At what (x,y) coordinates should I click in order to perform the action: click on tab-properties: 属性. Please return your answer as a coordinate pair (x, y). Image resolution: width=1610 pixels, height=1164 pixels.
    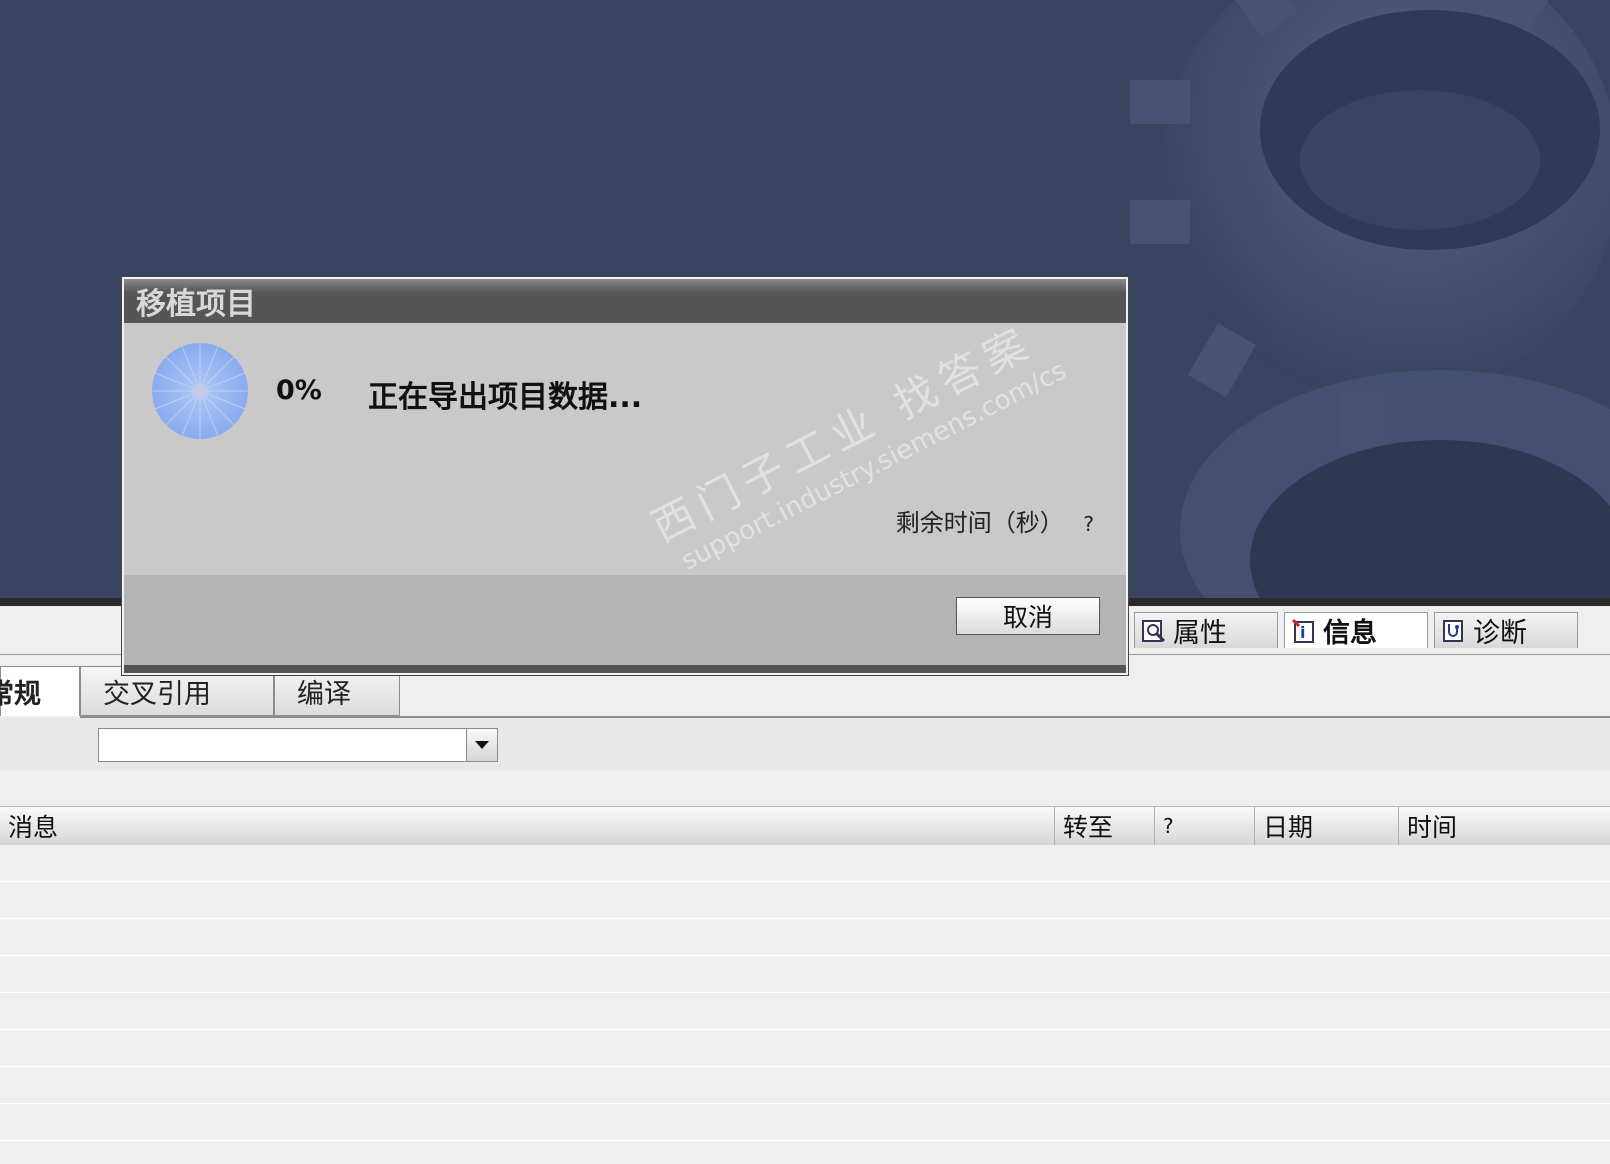
    Looking at the image, I should click on (1206, 630).